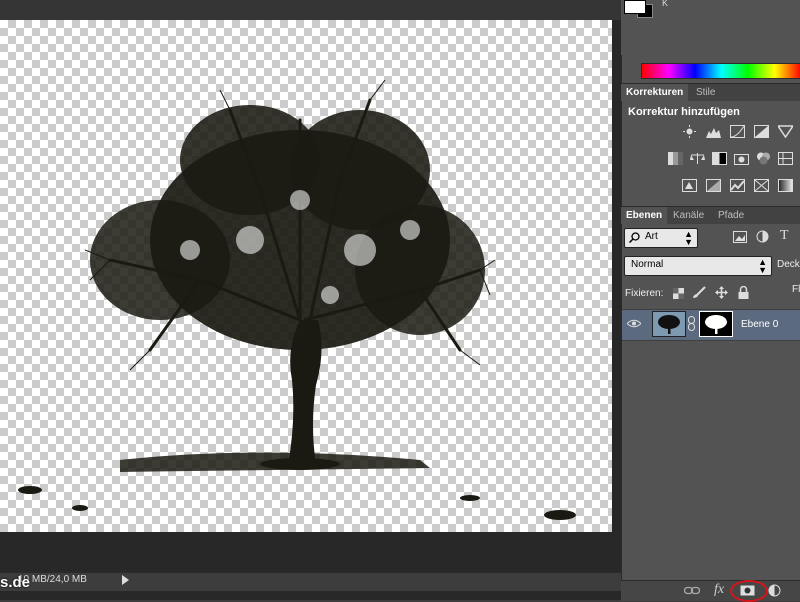 This screenshot has width=800, height=602. Describe the element at coordinates (310, 581) in the screenshot. I see `status-bar` at that location.